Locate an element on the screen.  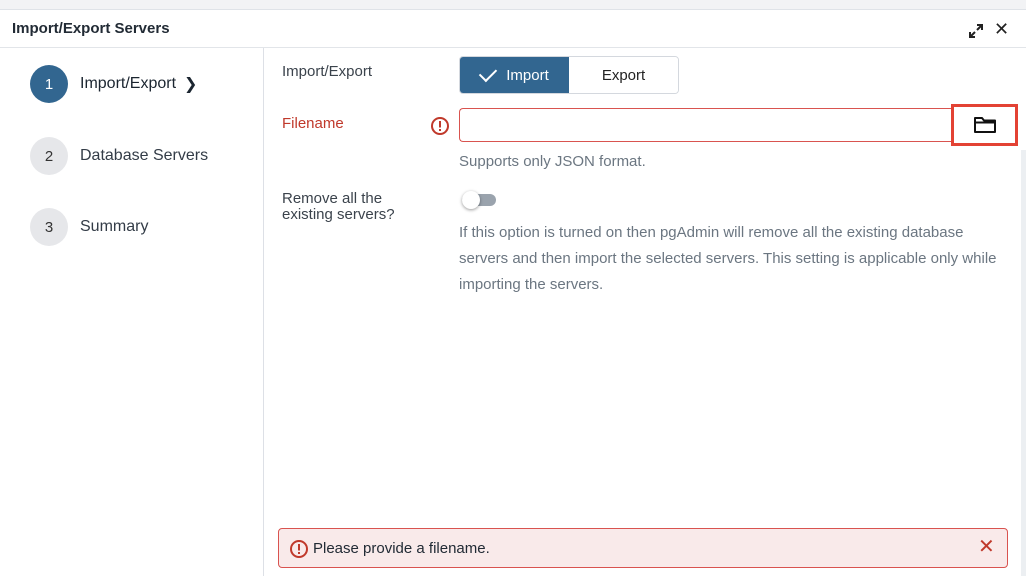
chevron-right-icon: ❯ is located at coordinates (191, 84).